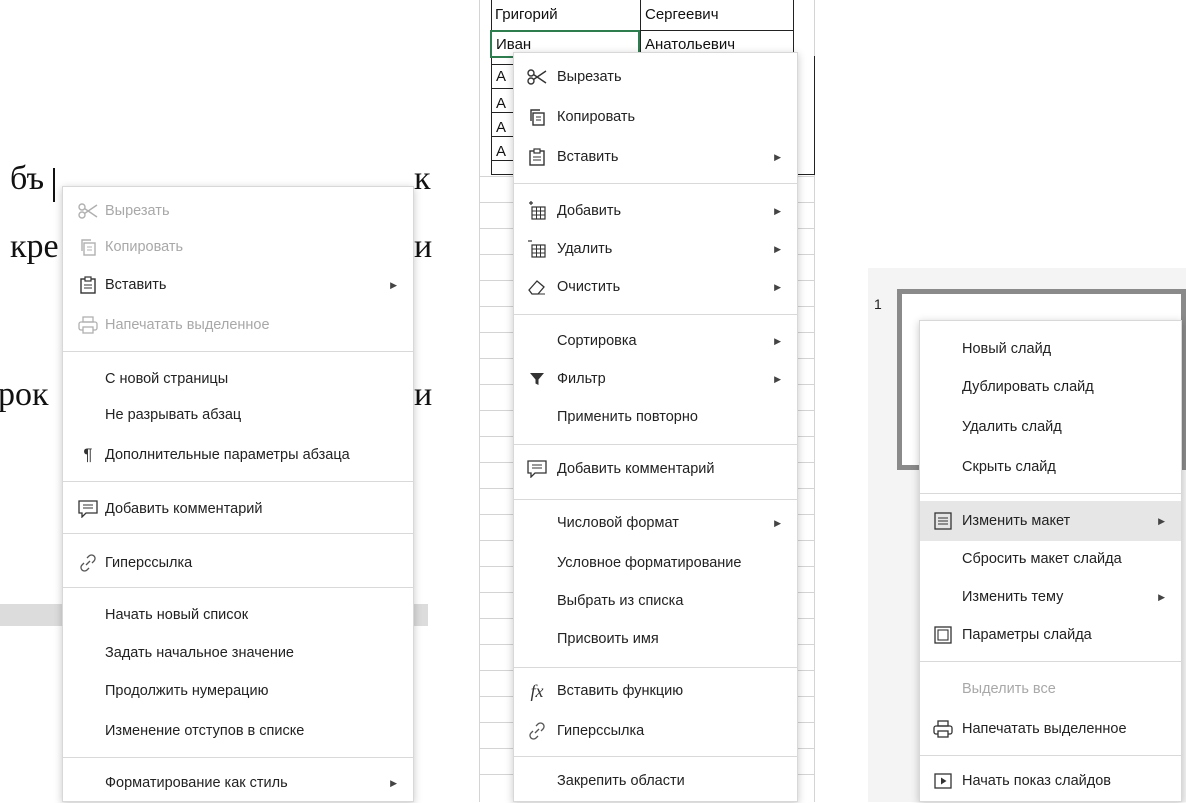  What do you see at coordinates (655, 781) in the screenshot?
I see `menu-item-freeze-panes: Закрепить области` at bounding box center [655, 781].